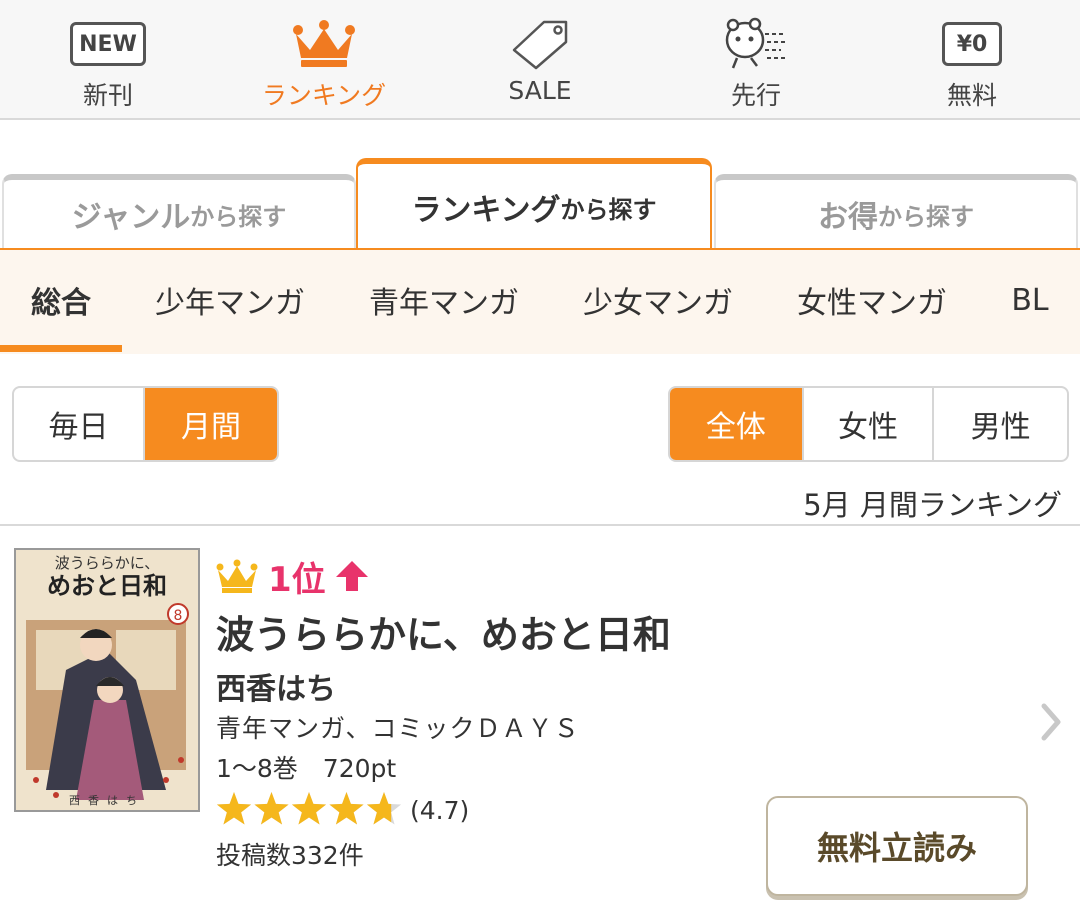  What do you see at coordinates (306, 768) in the screenshot?
I see `book-volumes-price: 1〜8巻 720pt` at bounding box center [306, 768].